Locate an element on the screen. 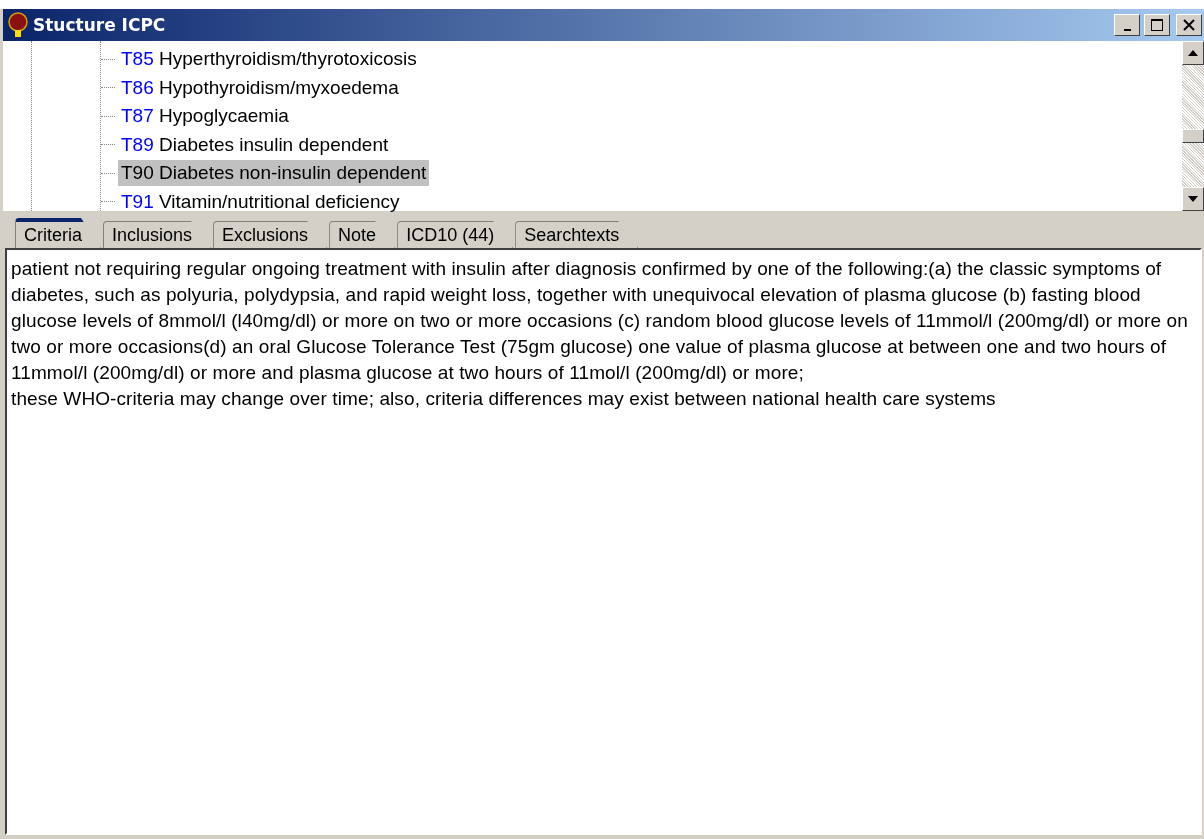 The image size is (1204, 839). tab: Searchtexts is located at coordinates (577, 234).